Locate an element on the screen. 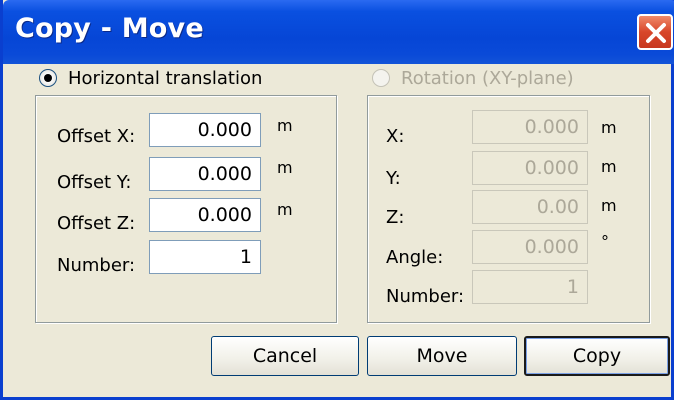  offset-y-label: Offset Y: is located at coordinates (94, 182).